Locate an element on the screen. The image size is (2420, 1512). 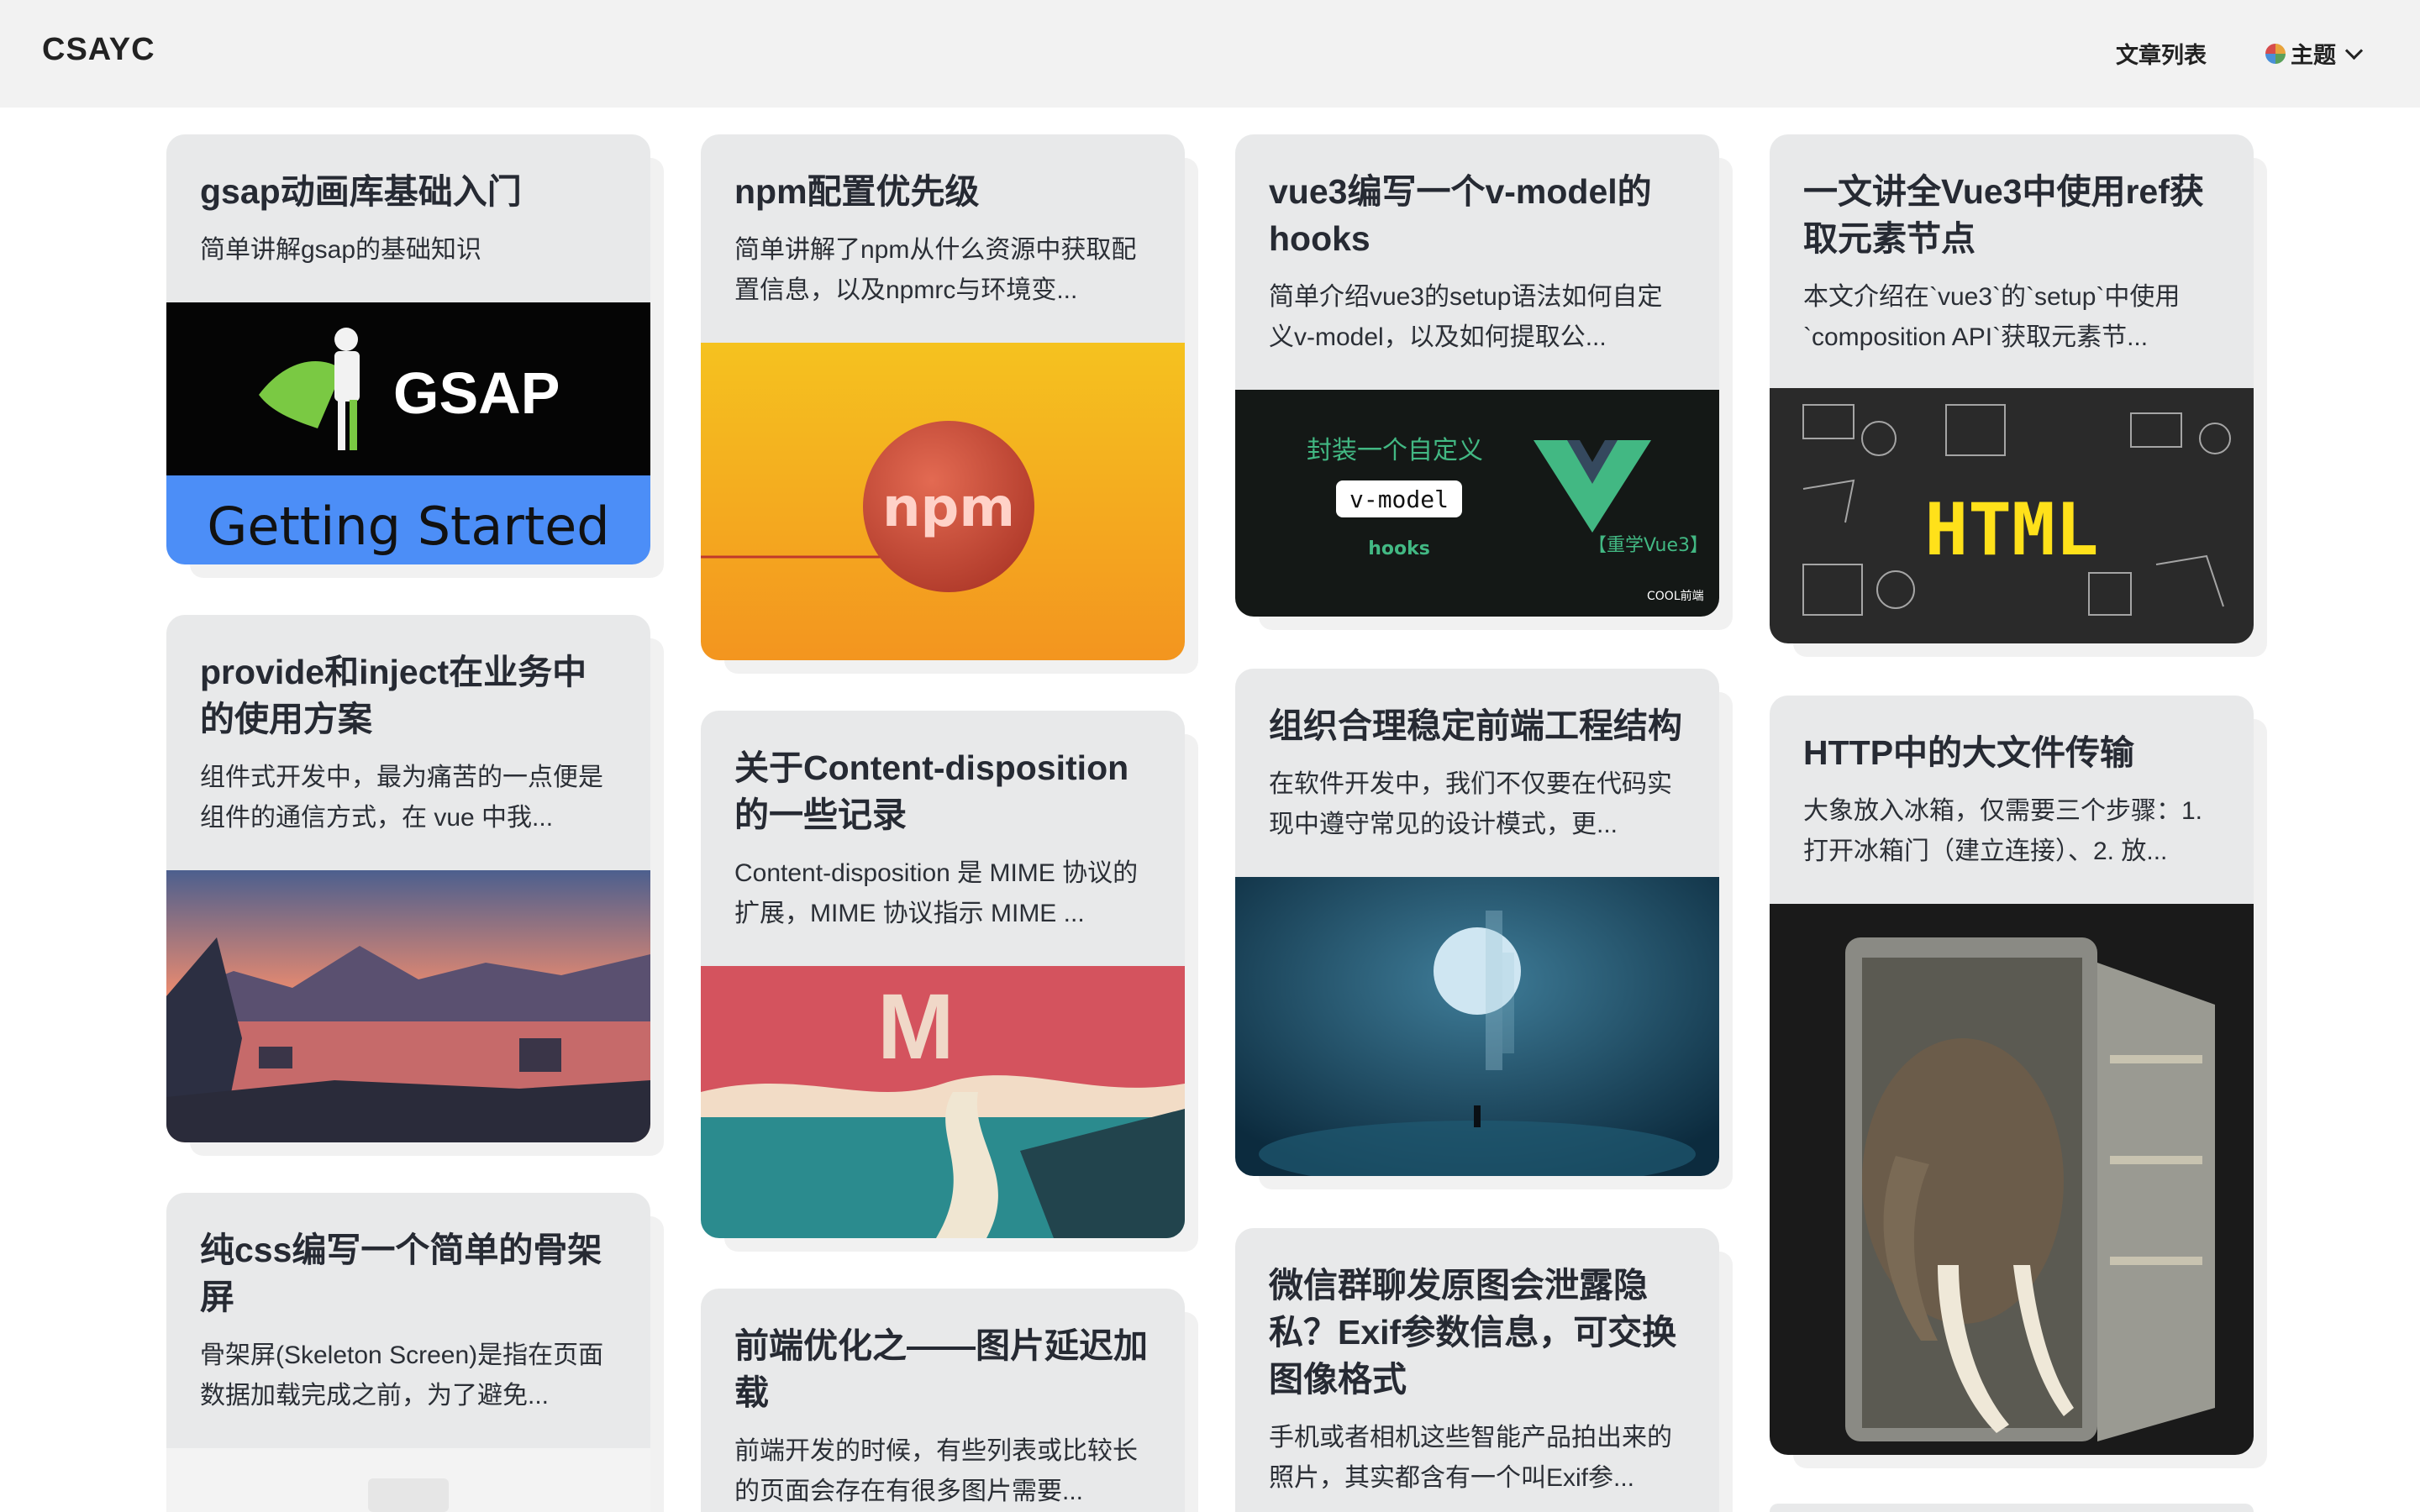
card-thumbnail-gsap: GSAP Getting Started is located at coordinates (408, 433).